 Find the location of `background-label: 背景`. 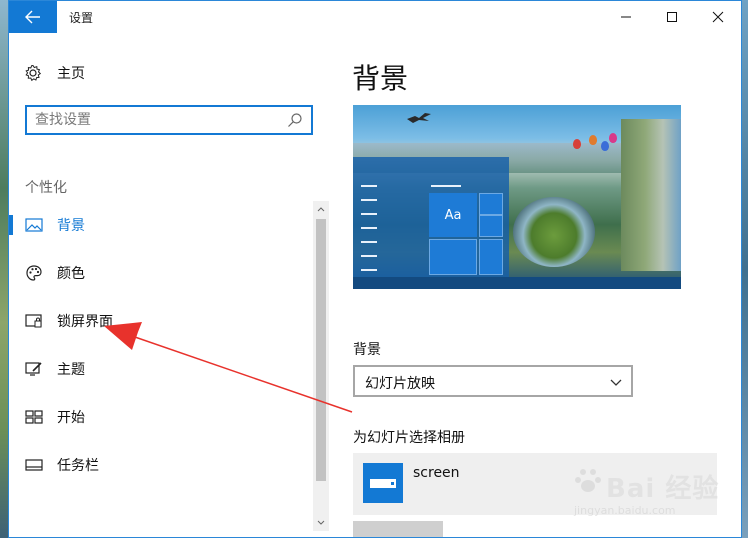

background-label: 背景 is located at coordinates (367, 350).